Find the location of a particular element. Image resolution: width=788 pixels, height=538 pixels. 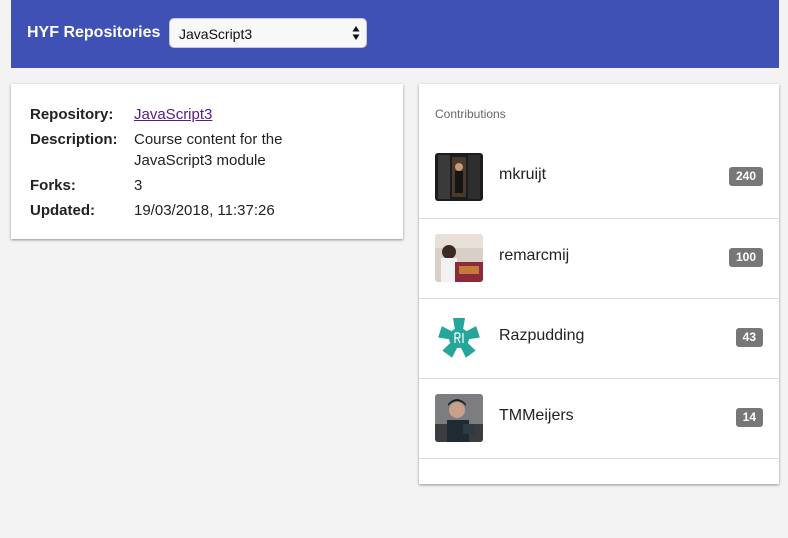

contributor-item: TMMeijers 14 is located at coordinates (599, 418).